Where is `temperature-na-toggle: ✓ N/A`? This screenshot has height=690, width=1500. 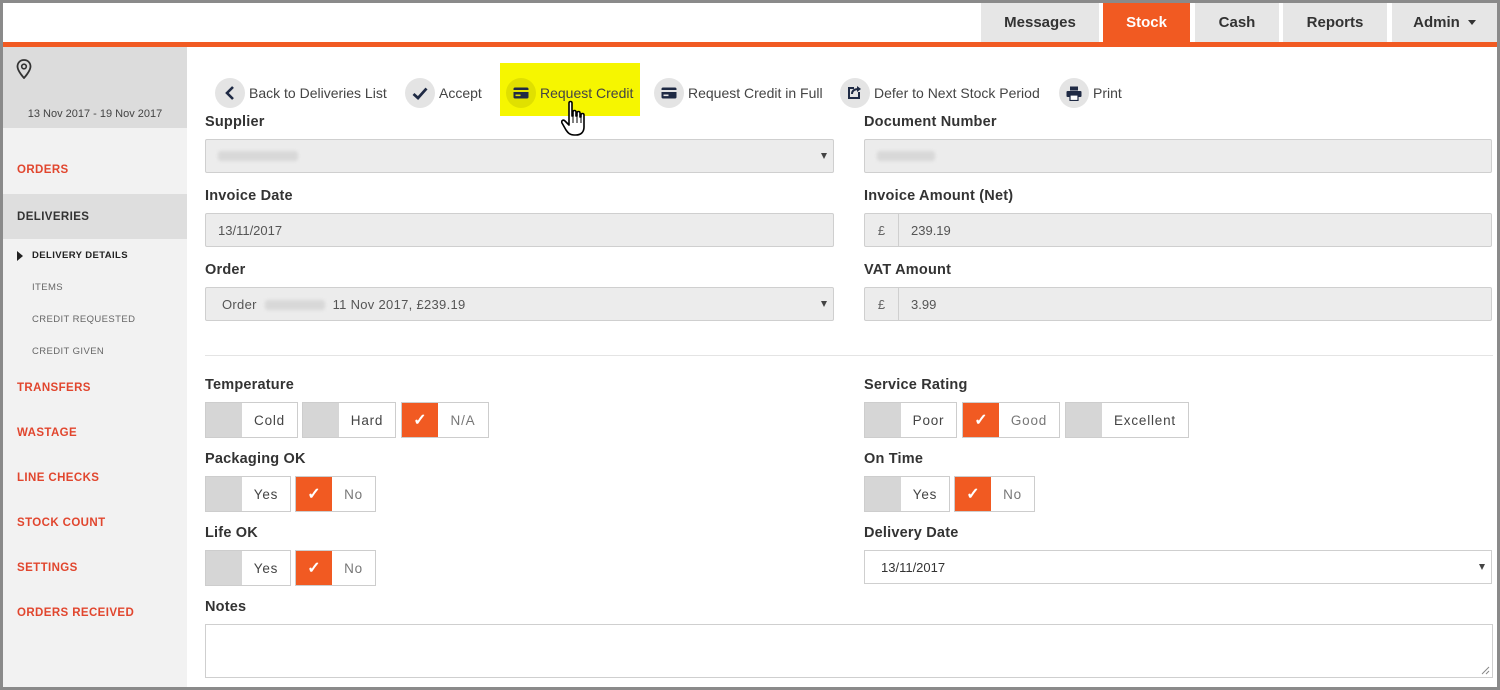
temperature-na-toggle: ✓ N/A is located at coordinates (445, 420).